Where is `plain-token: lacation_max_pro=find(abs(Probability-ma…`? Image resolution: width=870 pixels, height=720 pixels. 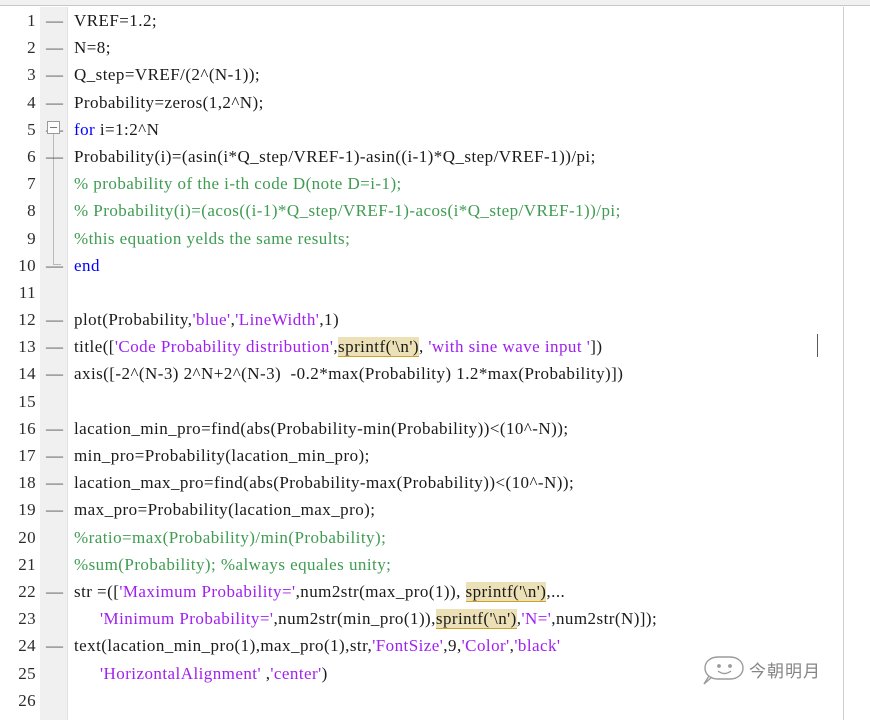 plain-token: lacation_max_pro=find(abs(Probability-ma… is located at coordinates (324, 483).